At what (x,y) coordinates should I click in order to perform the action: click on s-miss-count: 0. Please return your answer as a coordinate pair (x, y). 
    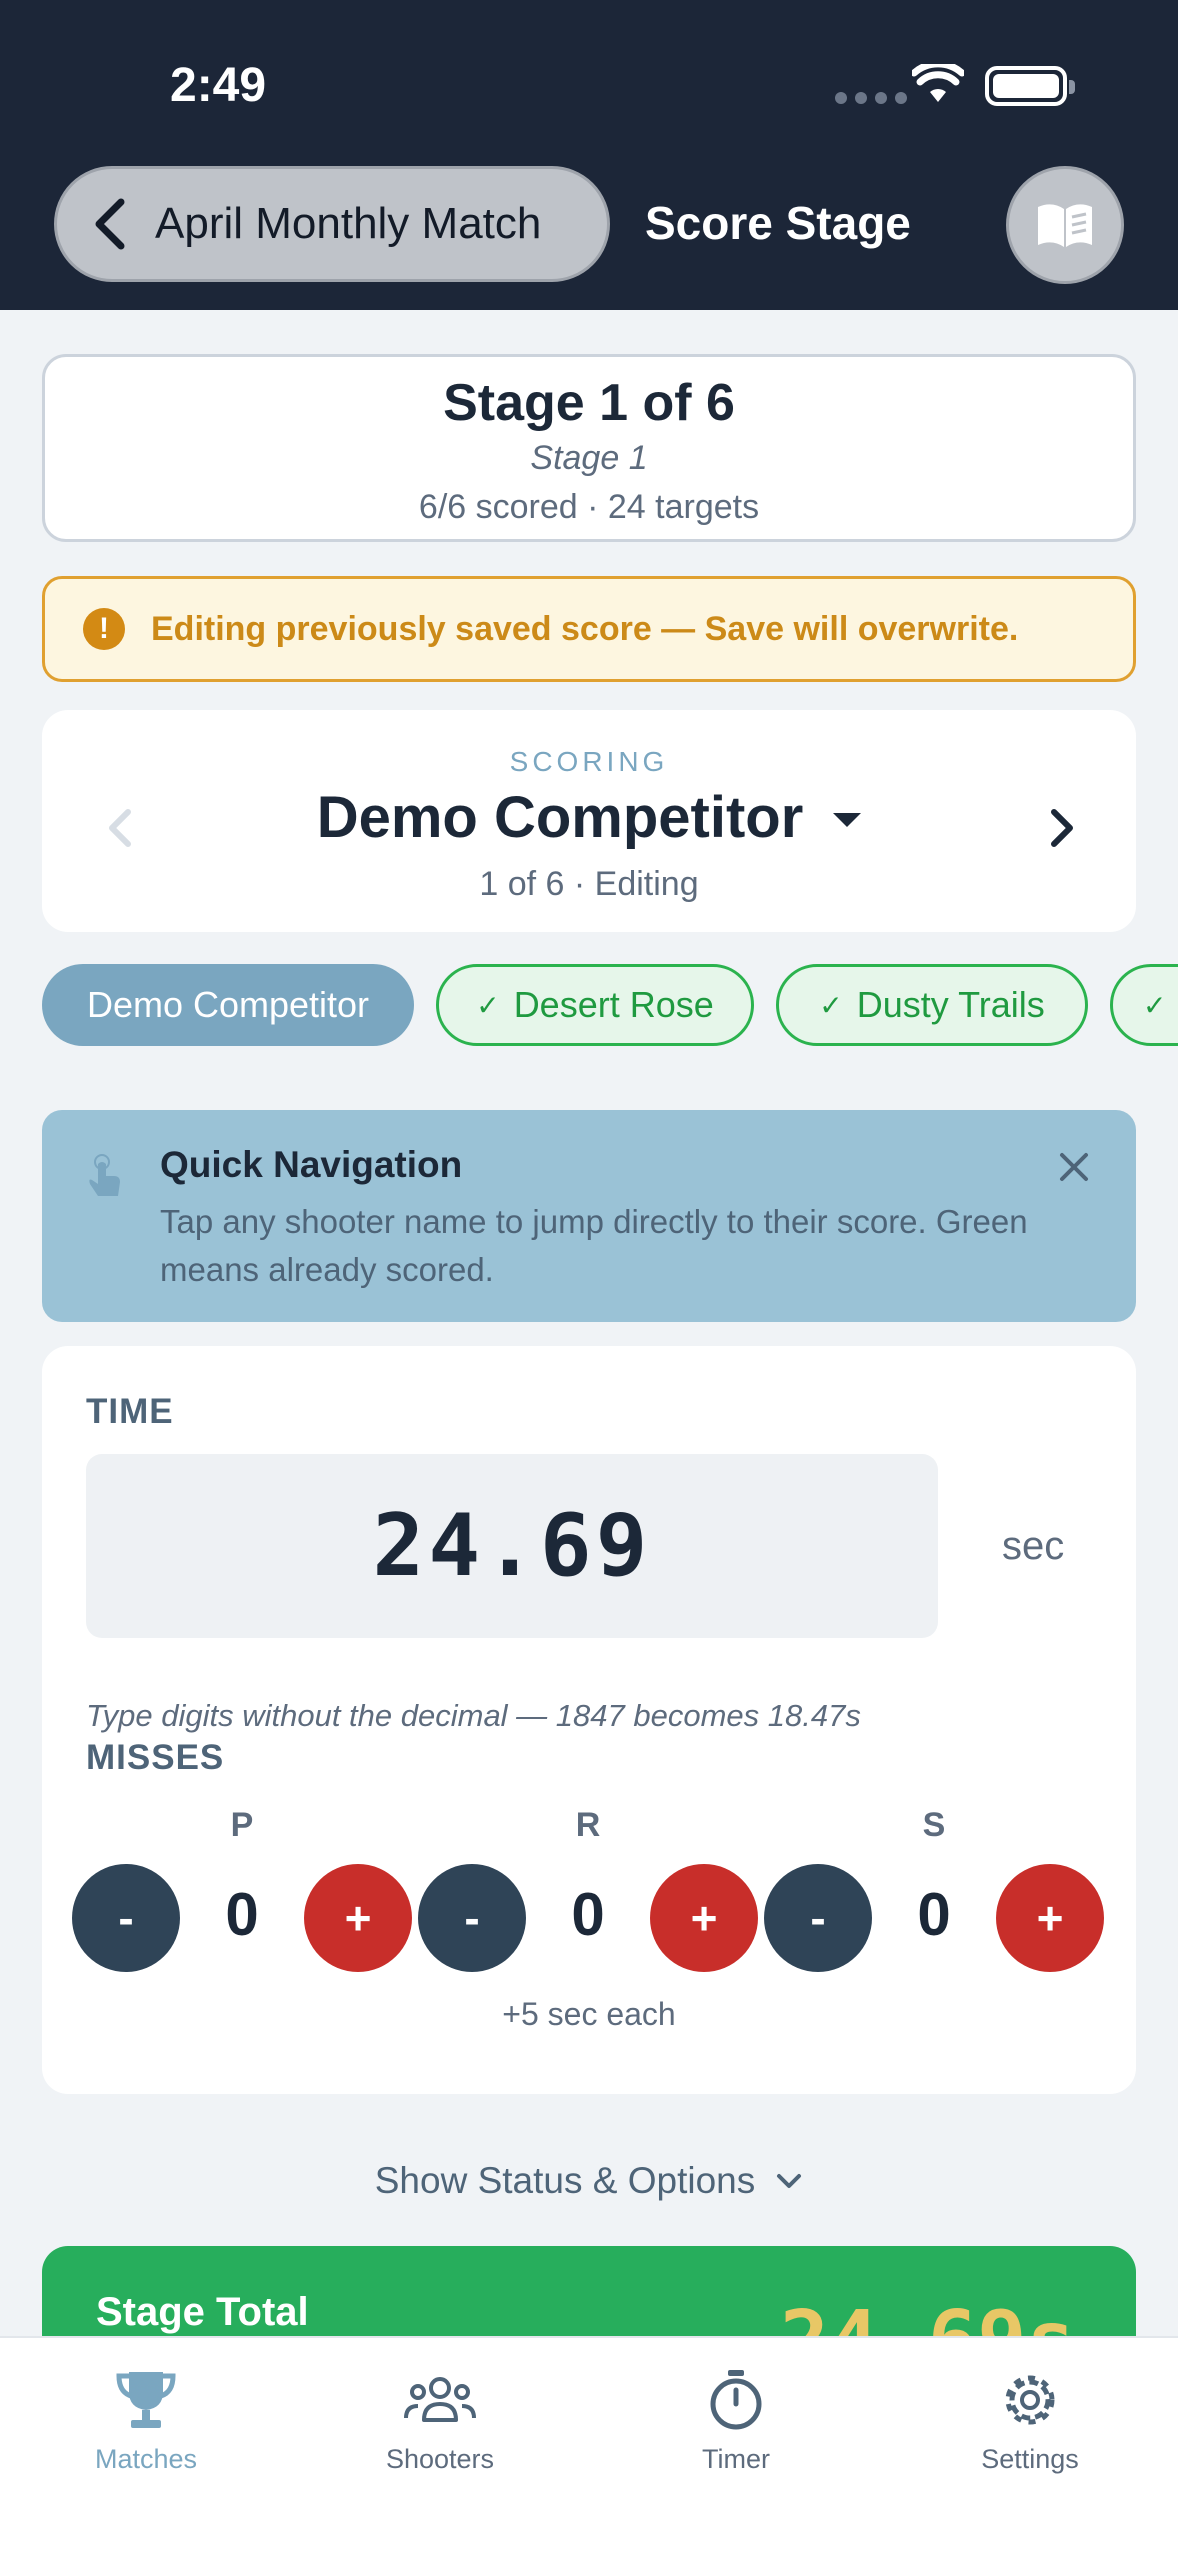
    Looking at the image, I should click on (934, 1914).